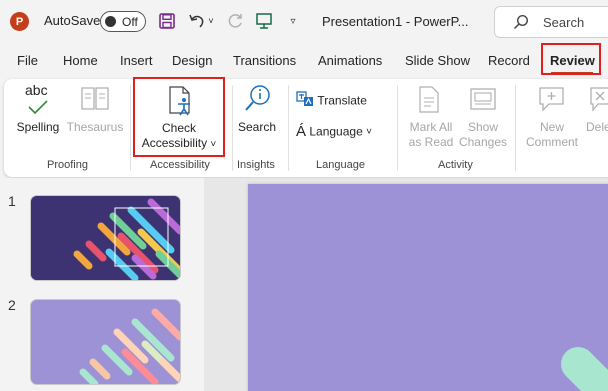  What do you see at coordinates (483, 142) in the screenshot?
I see `show-changes-label-line2: Changes` at bounding box center [483, 142].